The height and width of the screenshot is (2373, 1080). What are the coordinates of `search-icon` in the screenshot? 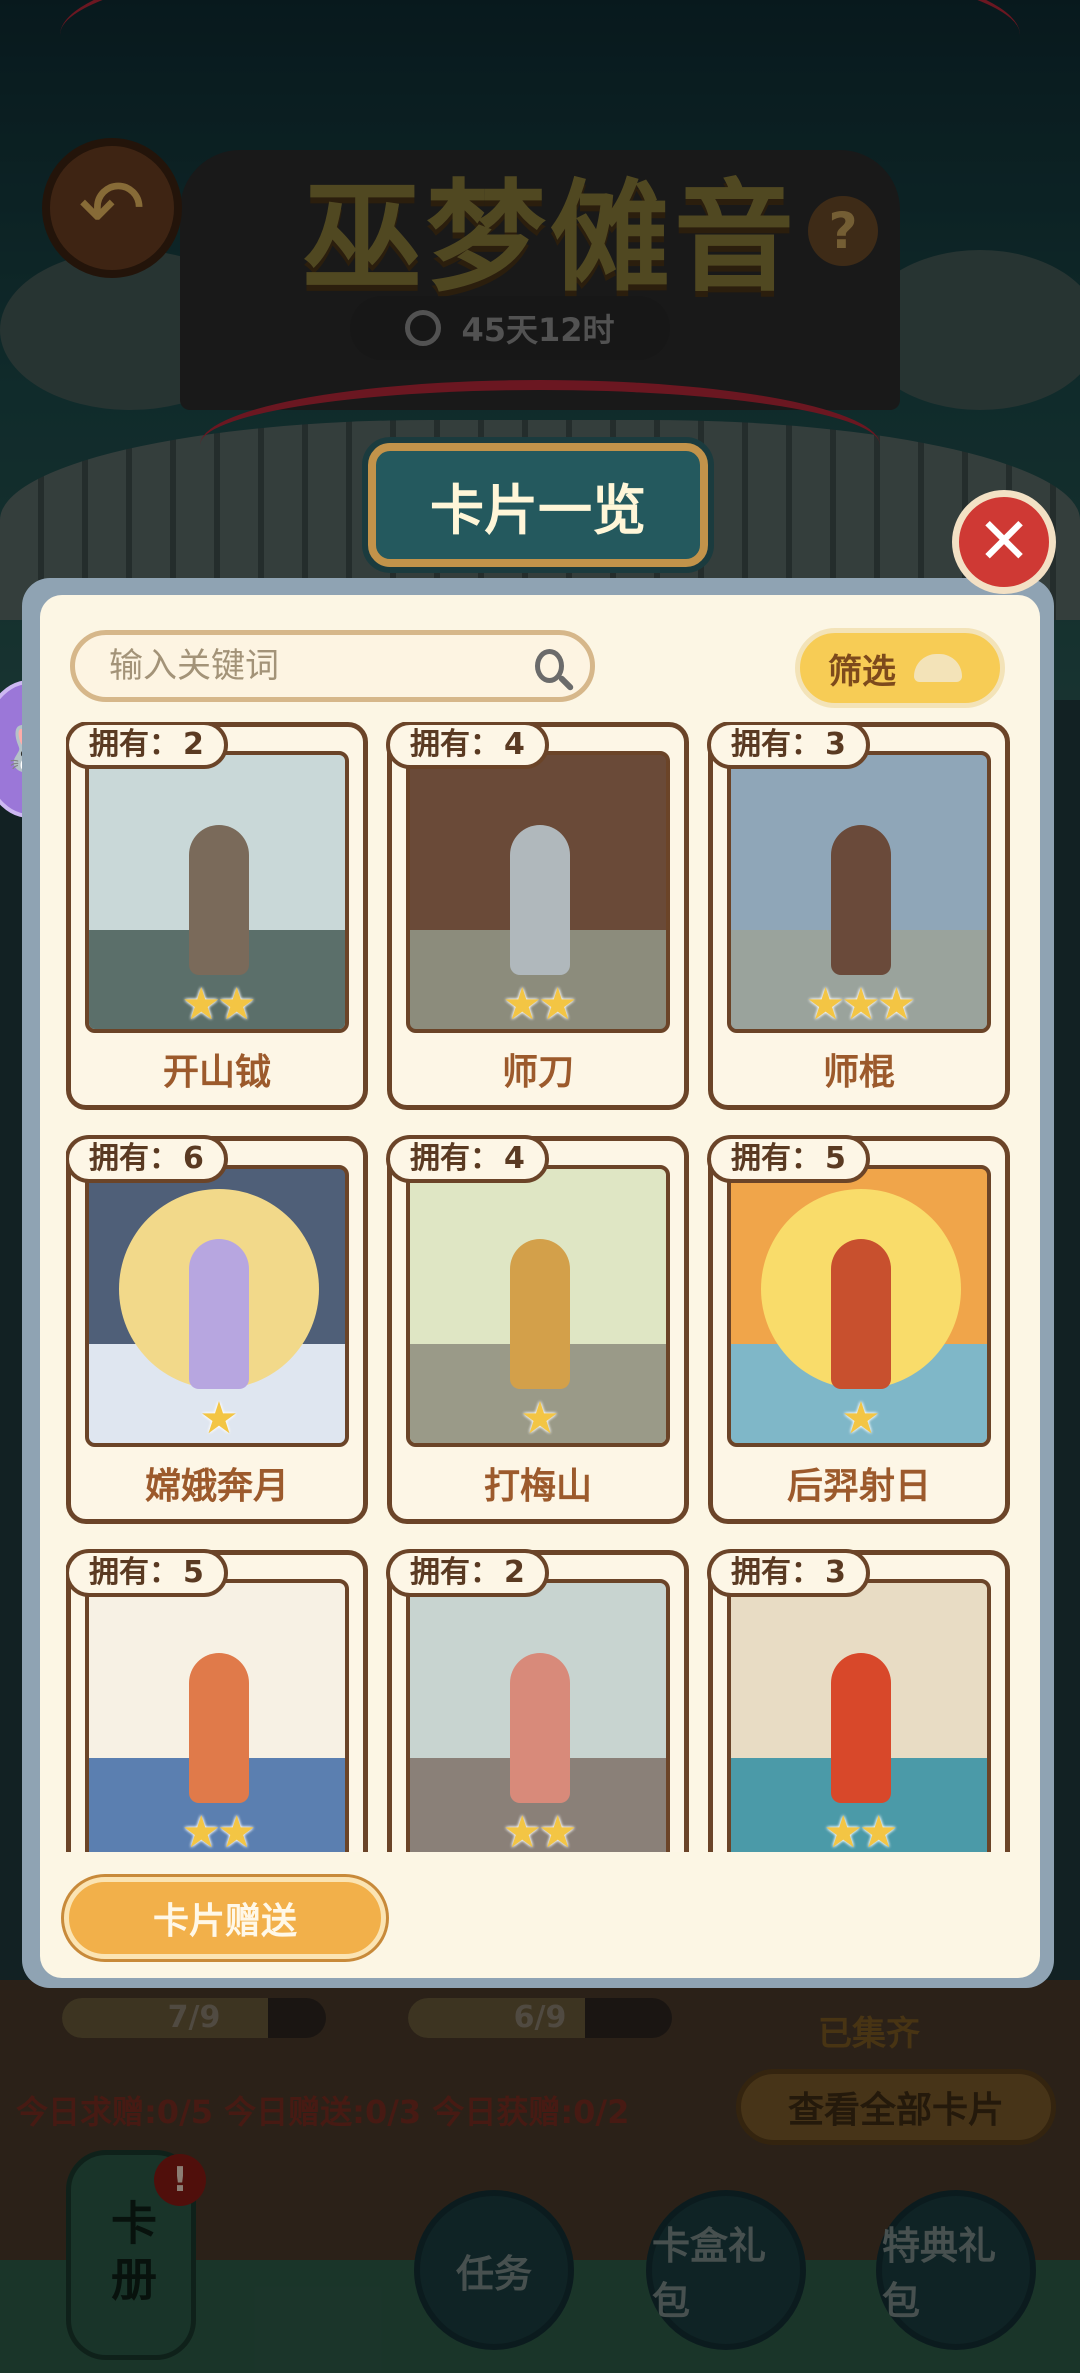 It's located at (549, 666).